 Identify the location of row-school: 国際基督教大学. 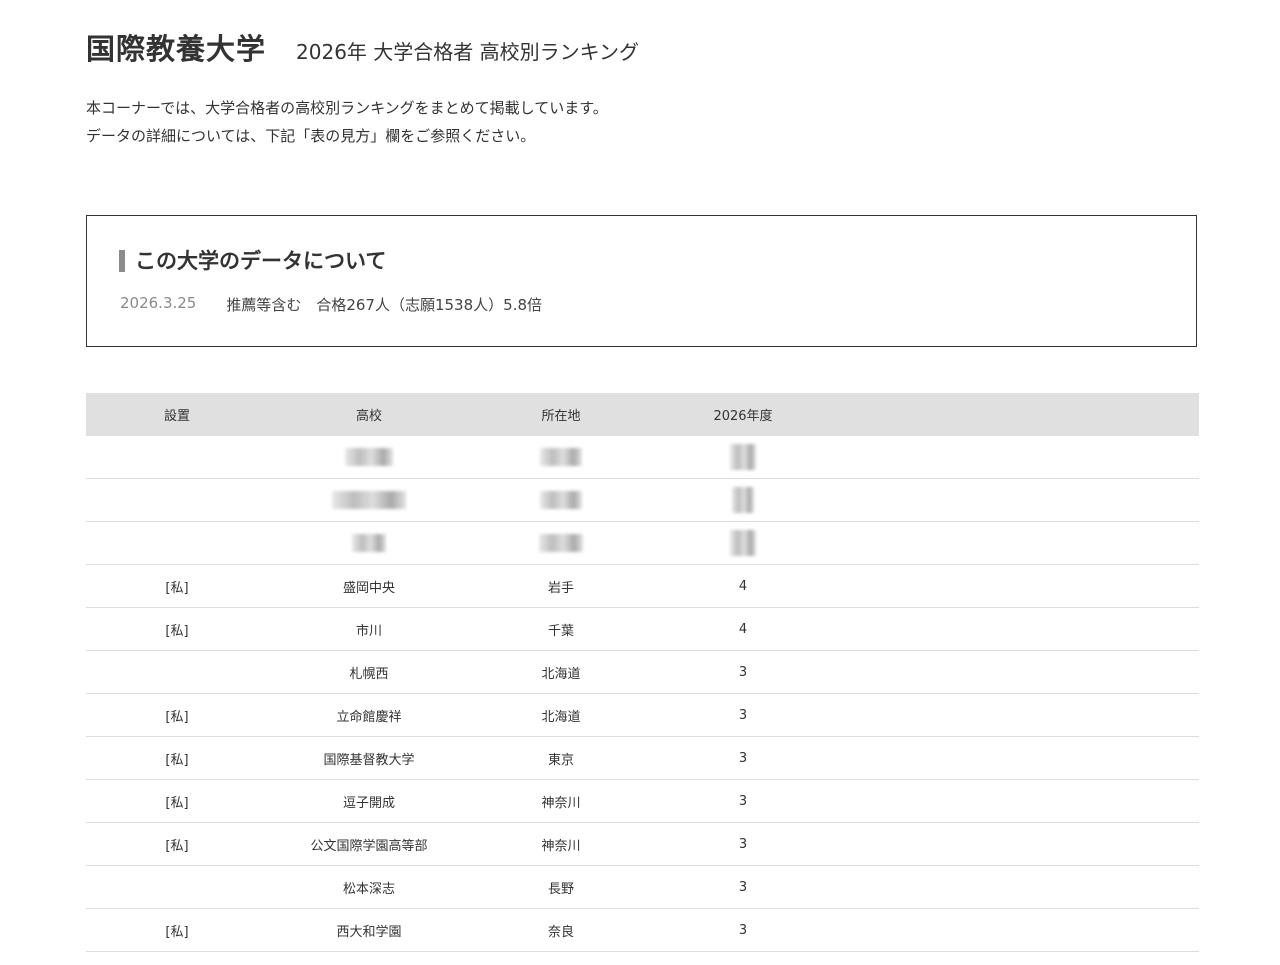
(369, 758).